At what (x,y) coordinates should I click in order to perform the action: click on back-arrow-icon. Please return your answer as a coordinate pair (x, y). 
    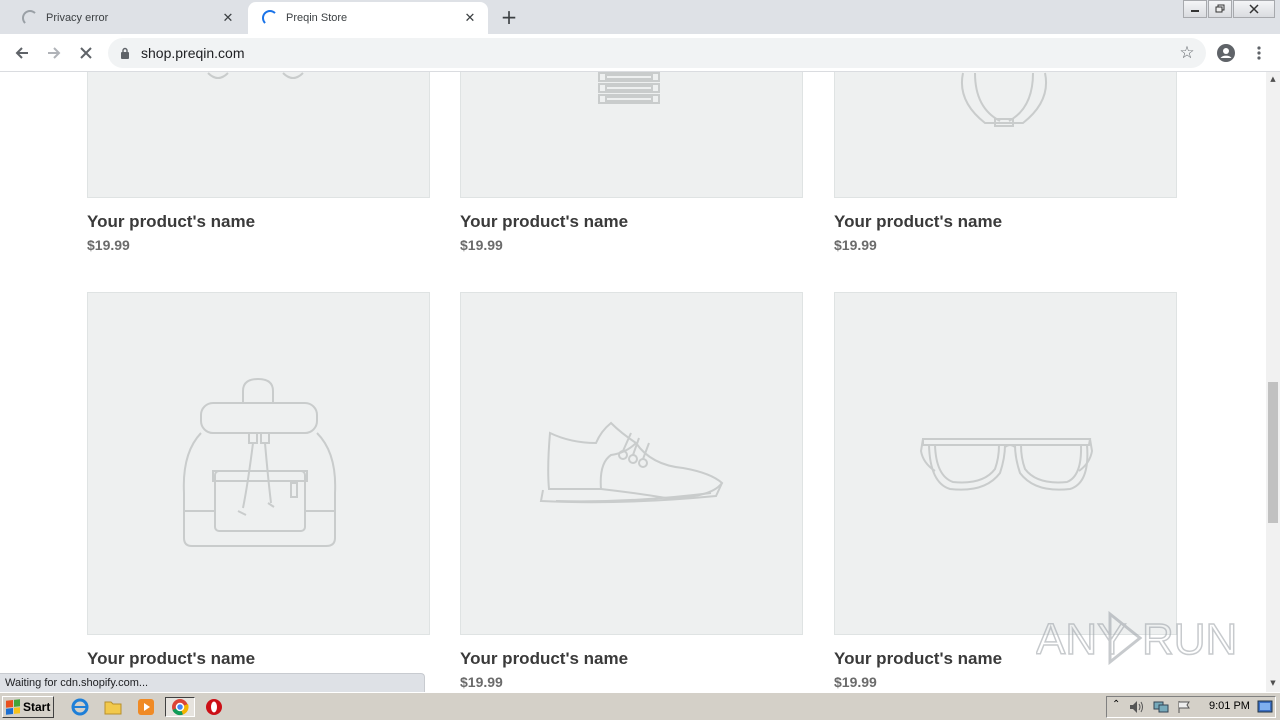
    Looking at the image, I should click on (21, 53).